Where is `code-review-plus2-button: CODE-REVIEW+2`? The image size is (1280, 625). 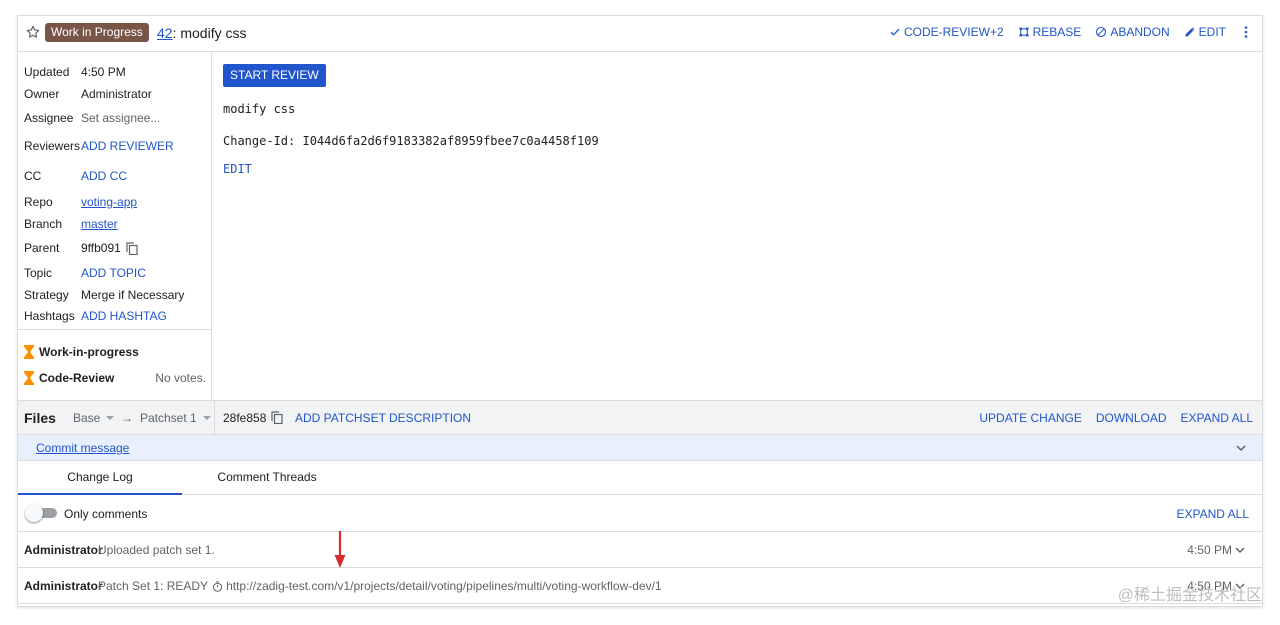 code-review-plus2-button: CODE-REVIEW+2 is located at coordinates (946, 32).